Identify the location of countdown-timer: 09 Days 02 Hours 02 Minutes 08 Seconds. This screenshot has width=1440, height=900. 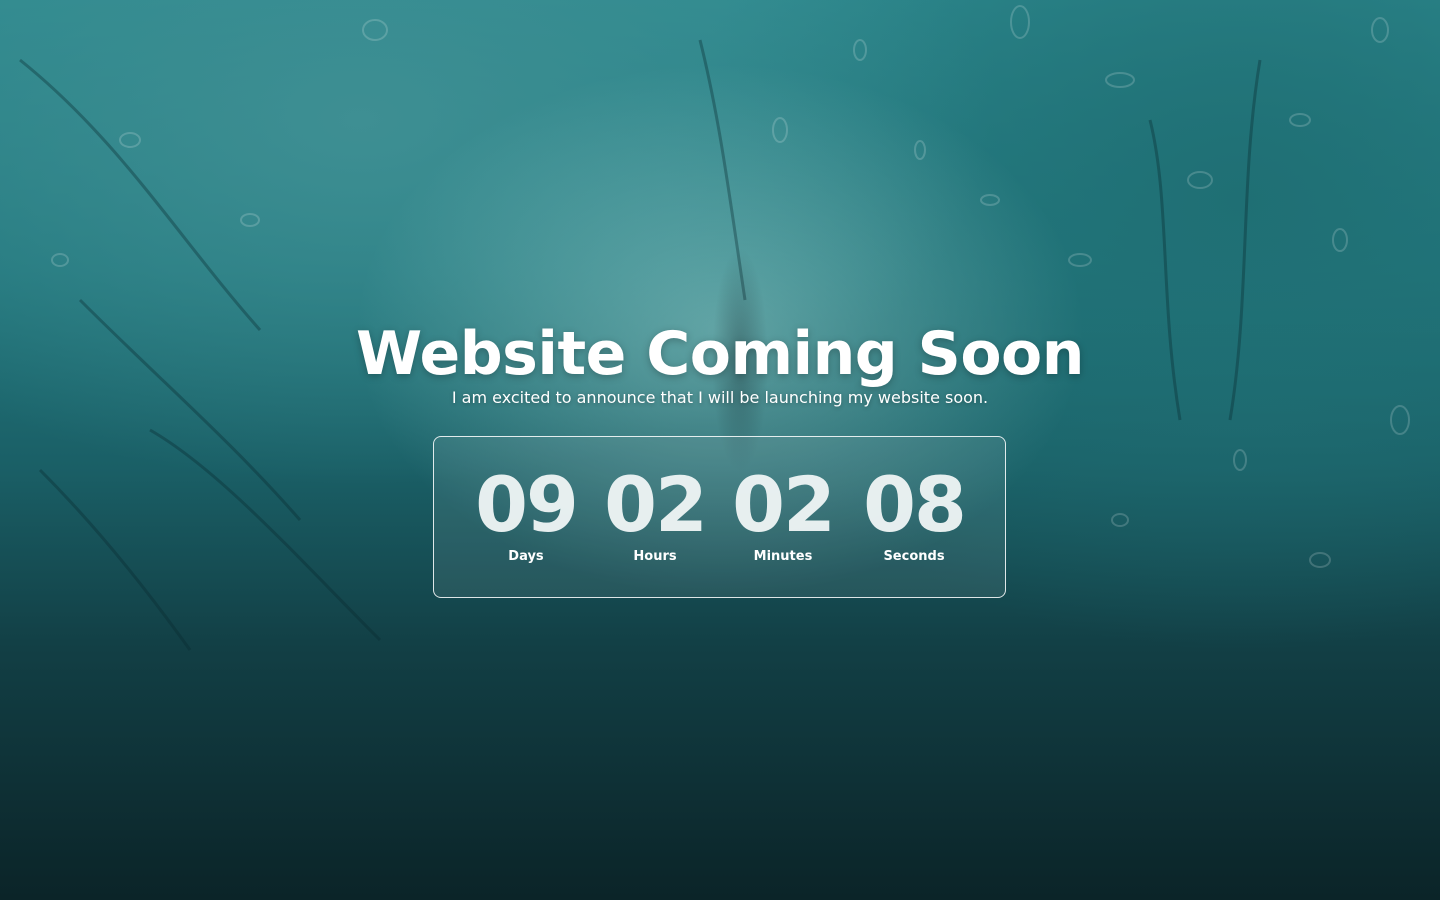
(719, 517).